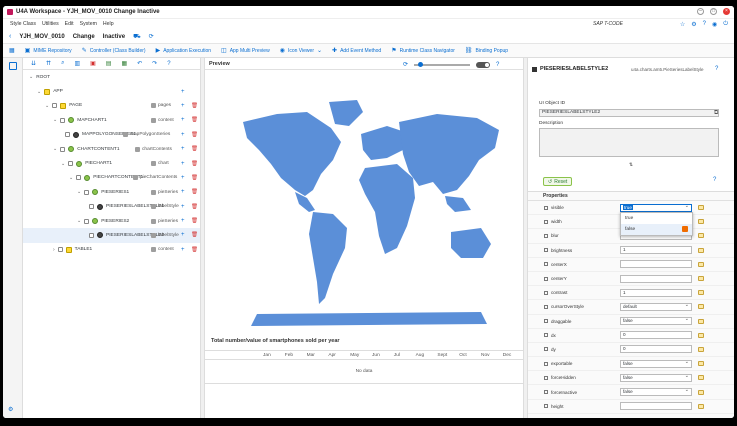 This screenshot has height=426, width=737. What do you see at coordinates (111, 149) in the screenshot?
I see `tree-row: ⌄ CHARTCONTENT1 chartContents + 🗑` at bounding box center [111, 149].